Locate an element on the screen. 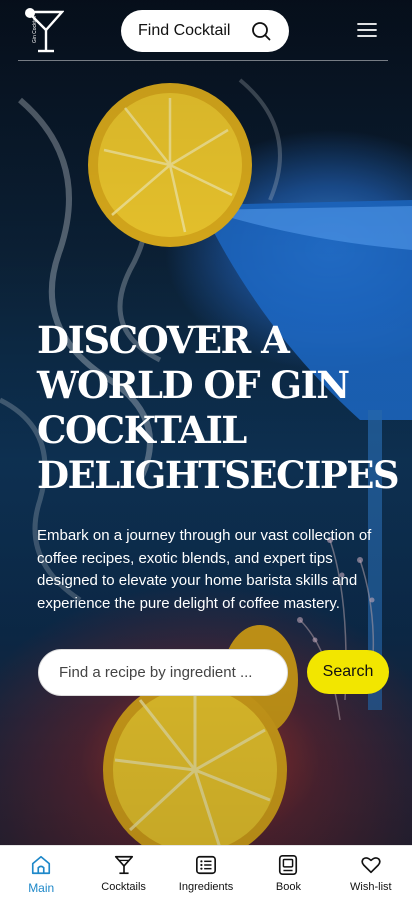 The height and width of the screenshot is (903, 412). nav-label-book: Book is located at coordinates (288, 887).